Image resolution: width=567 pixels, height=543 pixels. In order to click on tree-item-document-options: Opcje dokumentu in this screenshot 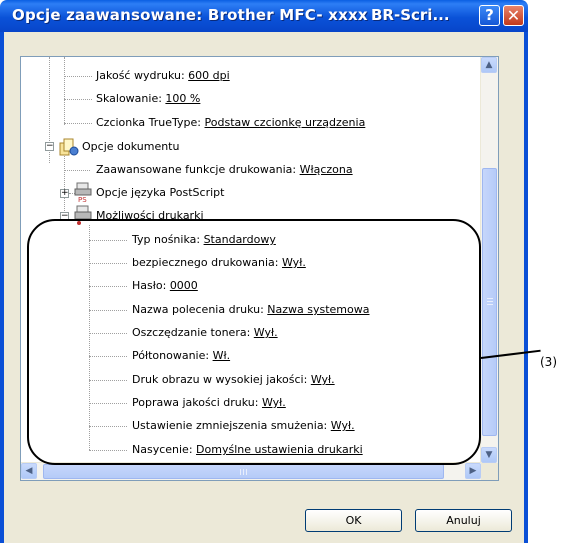, I will do `click(130, 147)`.